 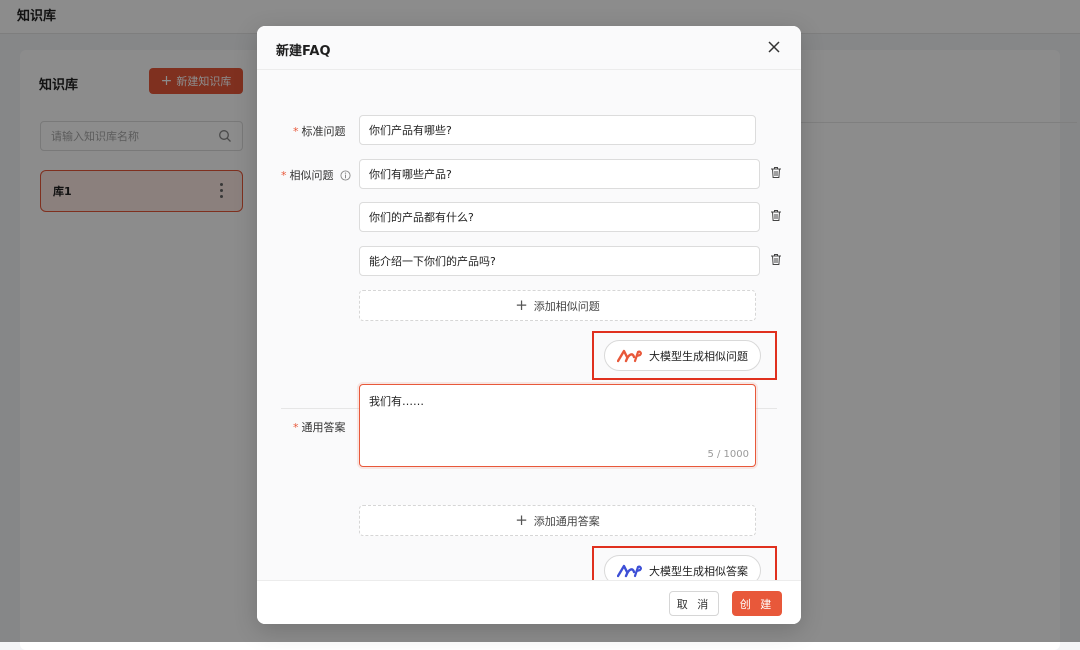 I want to click on answer-textarea: 我们有…… 5 / 1000, so click(x=557, y=425).